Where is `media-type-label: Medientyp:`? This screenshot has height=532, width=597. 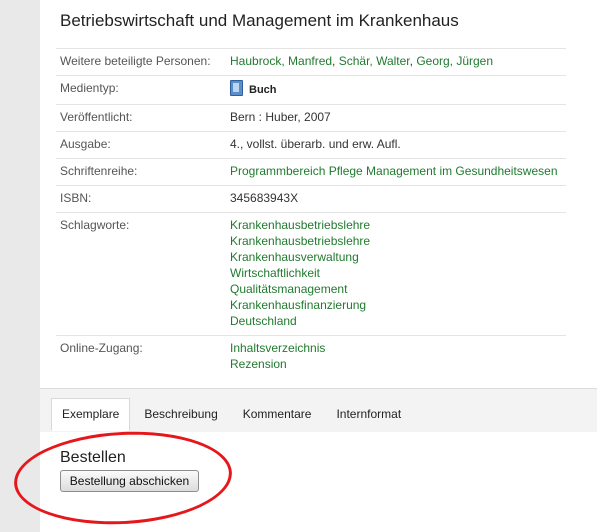 media-type-label: Medientyp: is located at coordinates (141, 90).